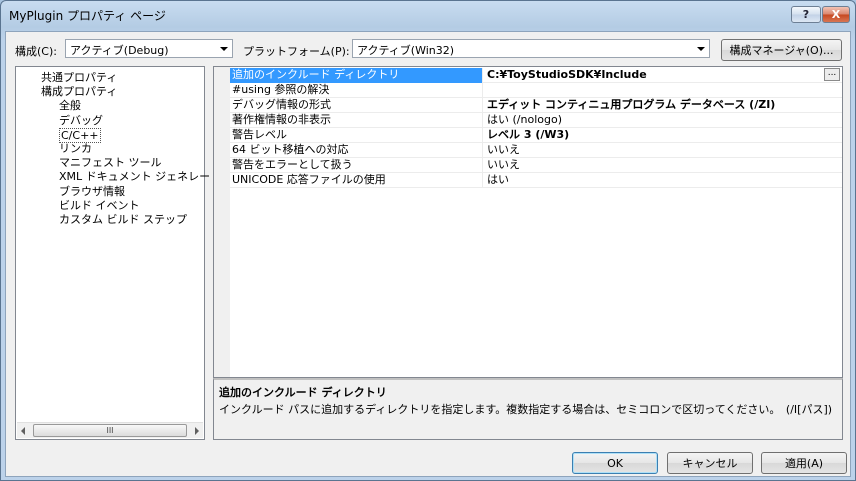 This screenshot has width=856, height=481. Describe the element at coordinates (663, 90) in the screenshot. I see `property-value` at that location.